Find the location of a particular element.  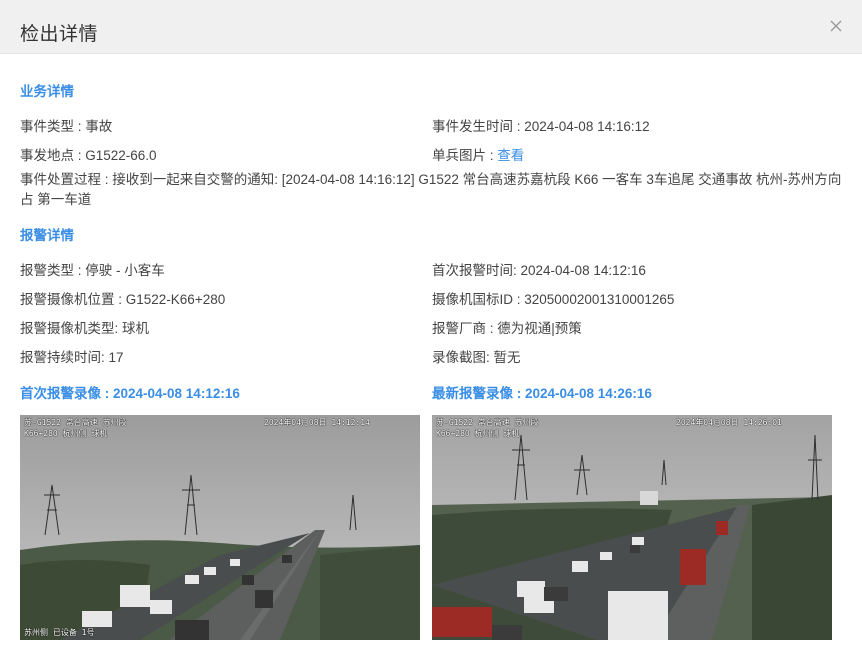

camera-type-value: 球机 is located at coordinates (136, 328).